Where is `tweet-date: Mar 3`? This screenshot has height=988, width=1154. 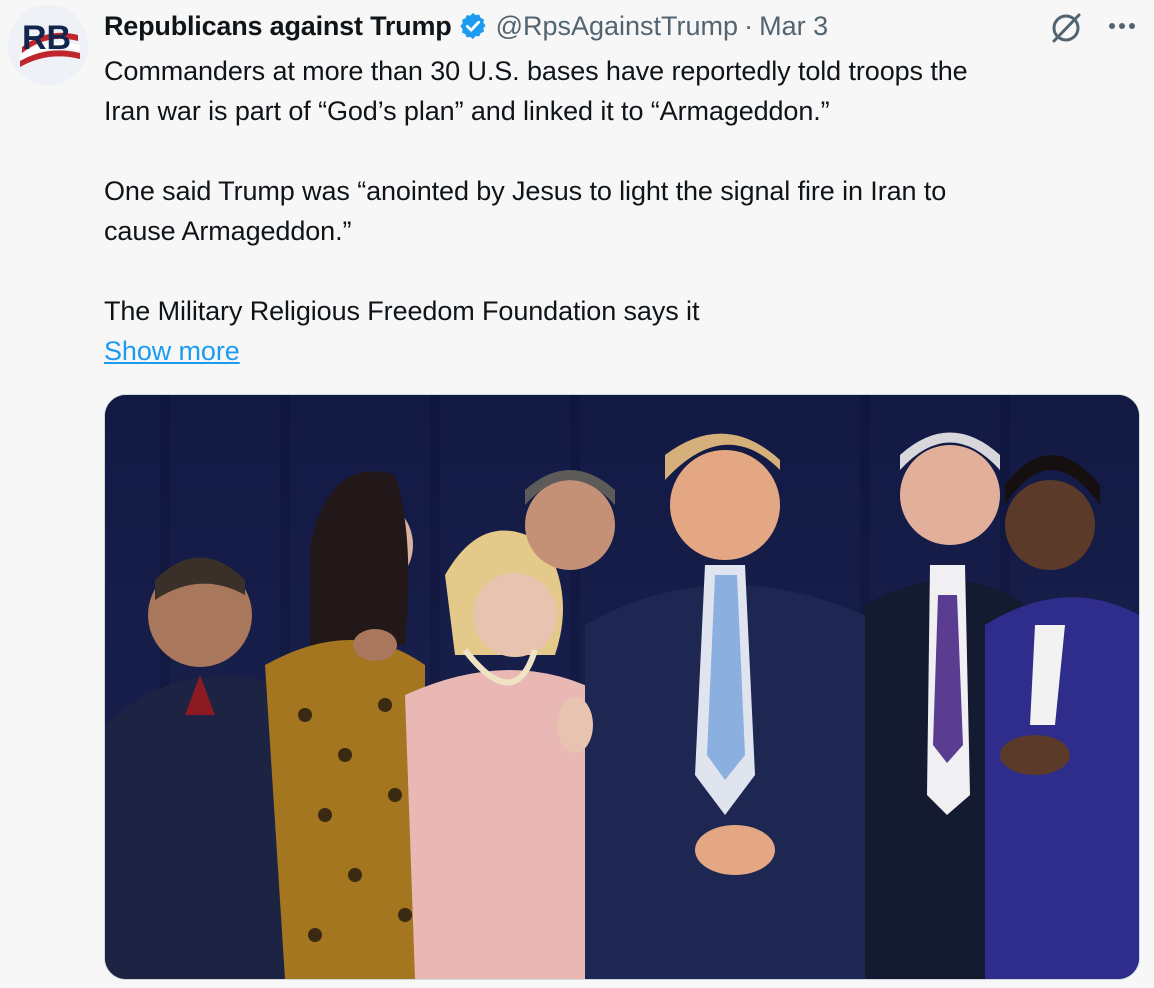 tweet-date: Mar 3 is located at coordinates (793, 26).